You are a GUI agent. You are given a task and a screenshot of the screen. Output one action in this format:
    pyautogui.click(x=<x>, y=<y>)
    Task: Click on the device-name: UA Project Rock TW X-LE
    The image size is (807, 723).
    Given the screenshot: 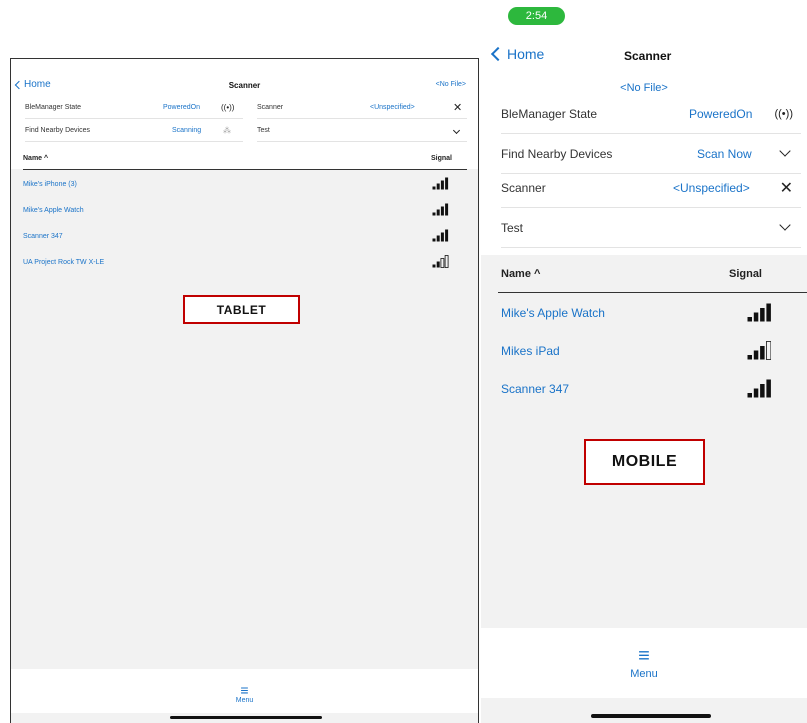 What is the action you would take?
    pyautogui.click(x=64, y=262)
    